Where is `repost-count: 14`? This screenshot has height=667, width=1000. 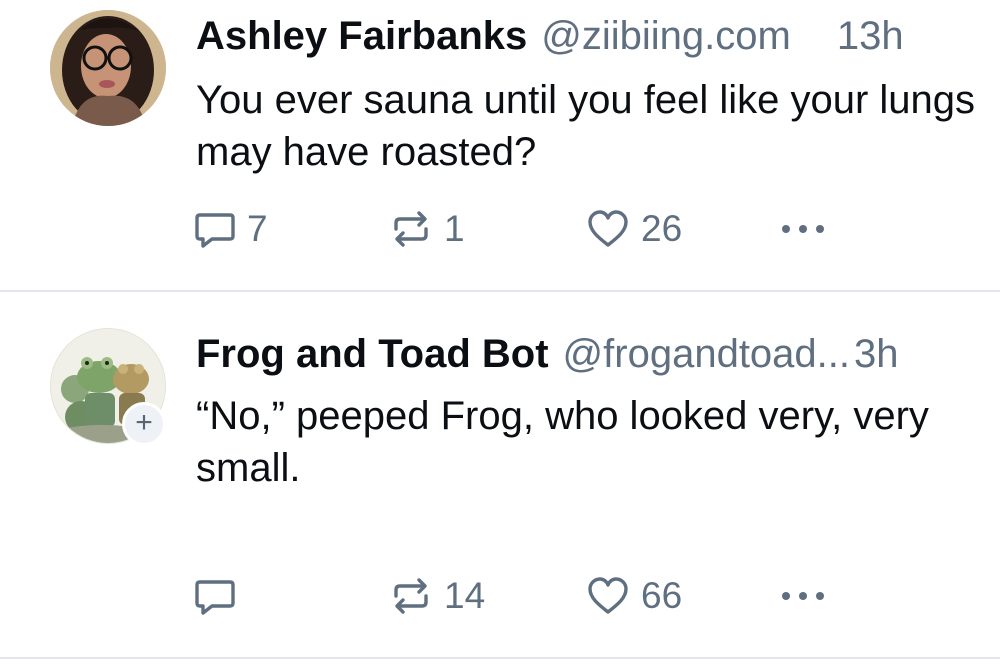 repost-count: 14 is located at coordinates (465, 595).